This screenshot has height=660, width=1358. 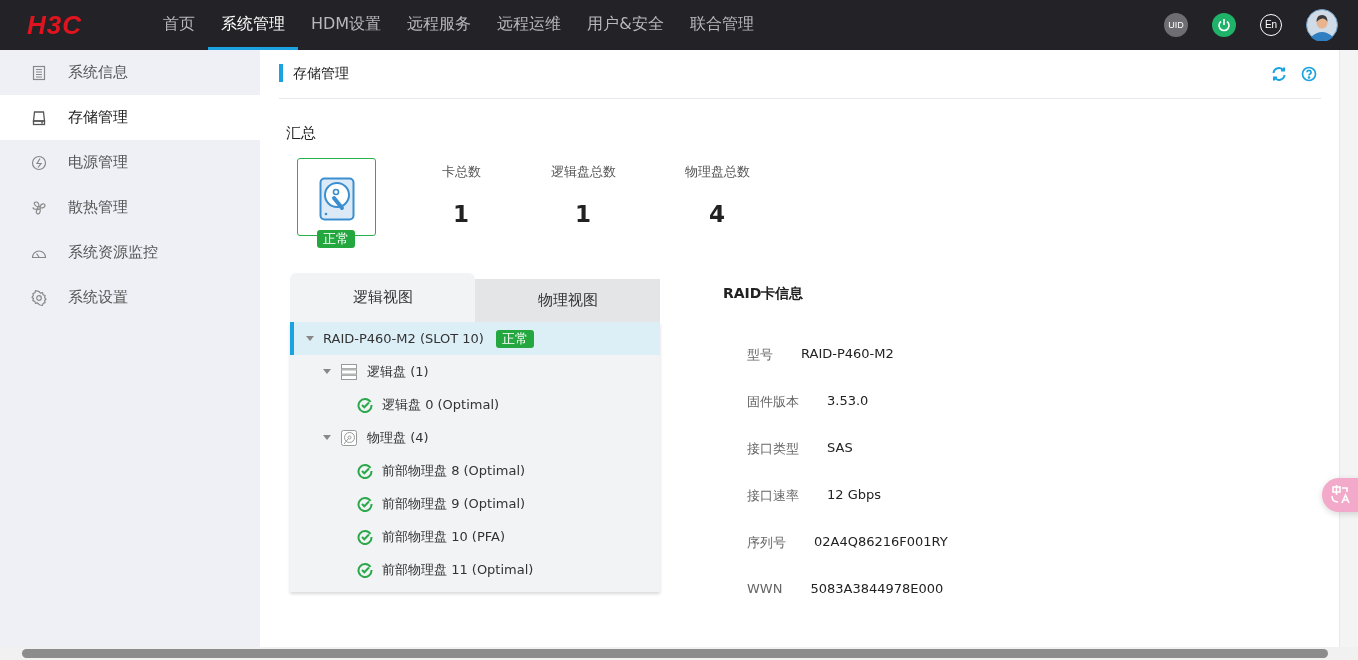 What do you see at coordinates (847, 354) in the screenshot?
I see `field-value: RAID-P460-M2` at bounding box center [847, 354].